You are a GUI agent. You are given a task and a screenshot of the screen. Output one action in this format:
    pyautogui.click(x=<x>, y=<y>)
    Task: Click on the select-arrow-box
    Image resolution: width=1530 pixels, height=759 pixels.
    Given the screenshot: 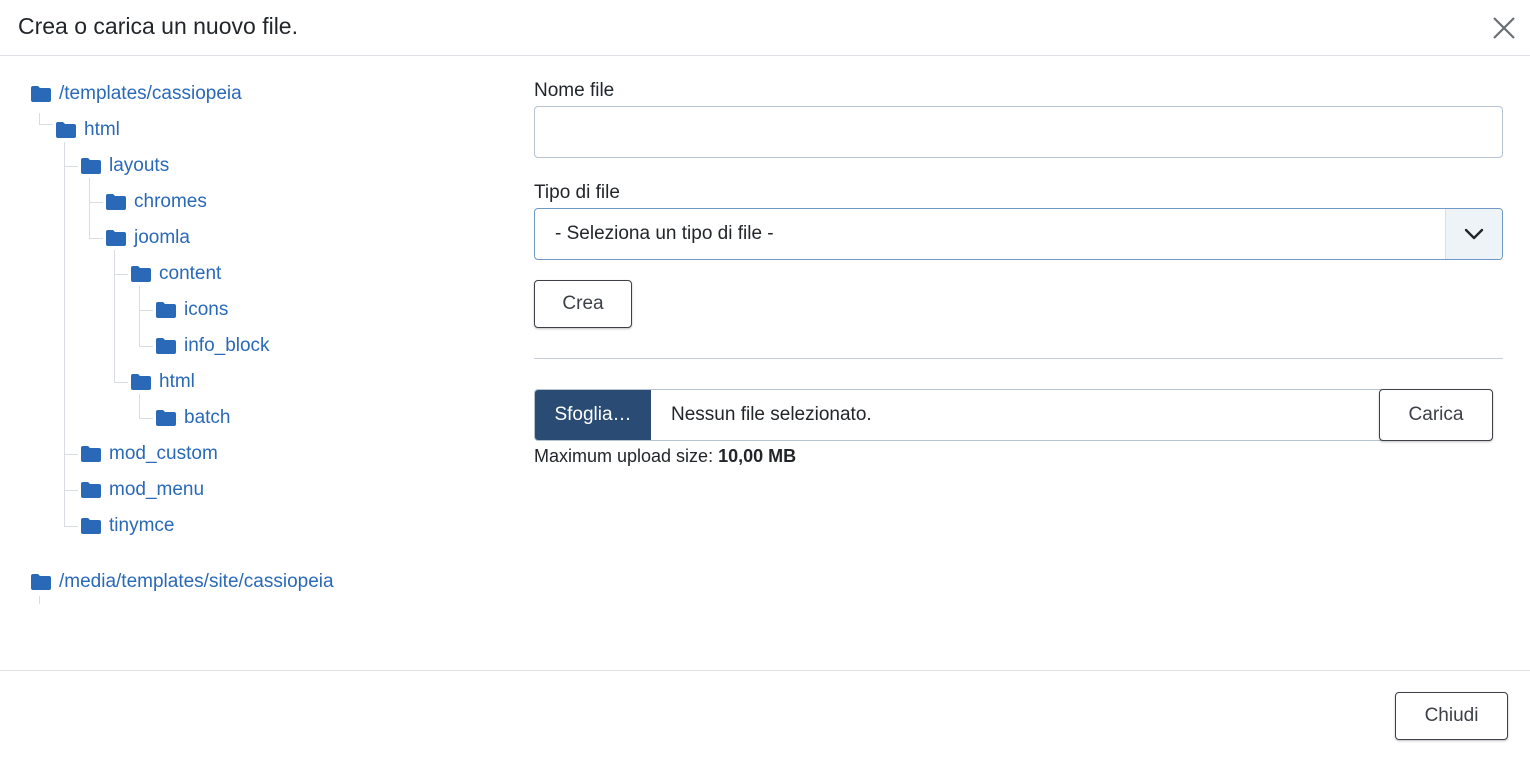 What is the action you would take?
    pyautogui.click(x=1473, y=234)
    